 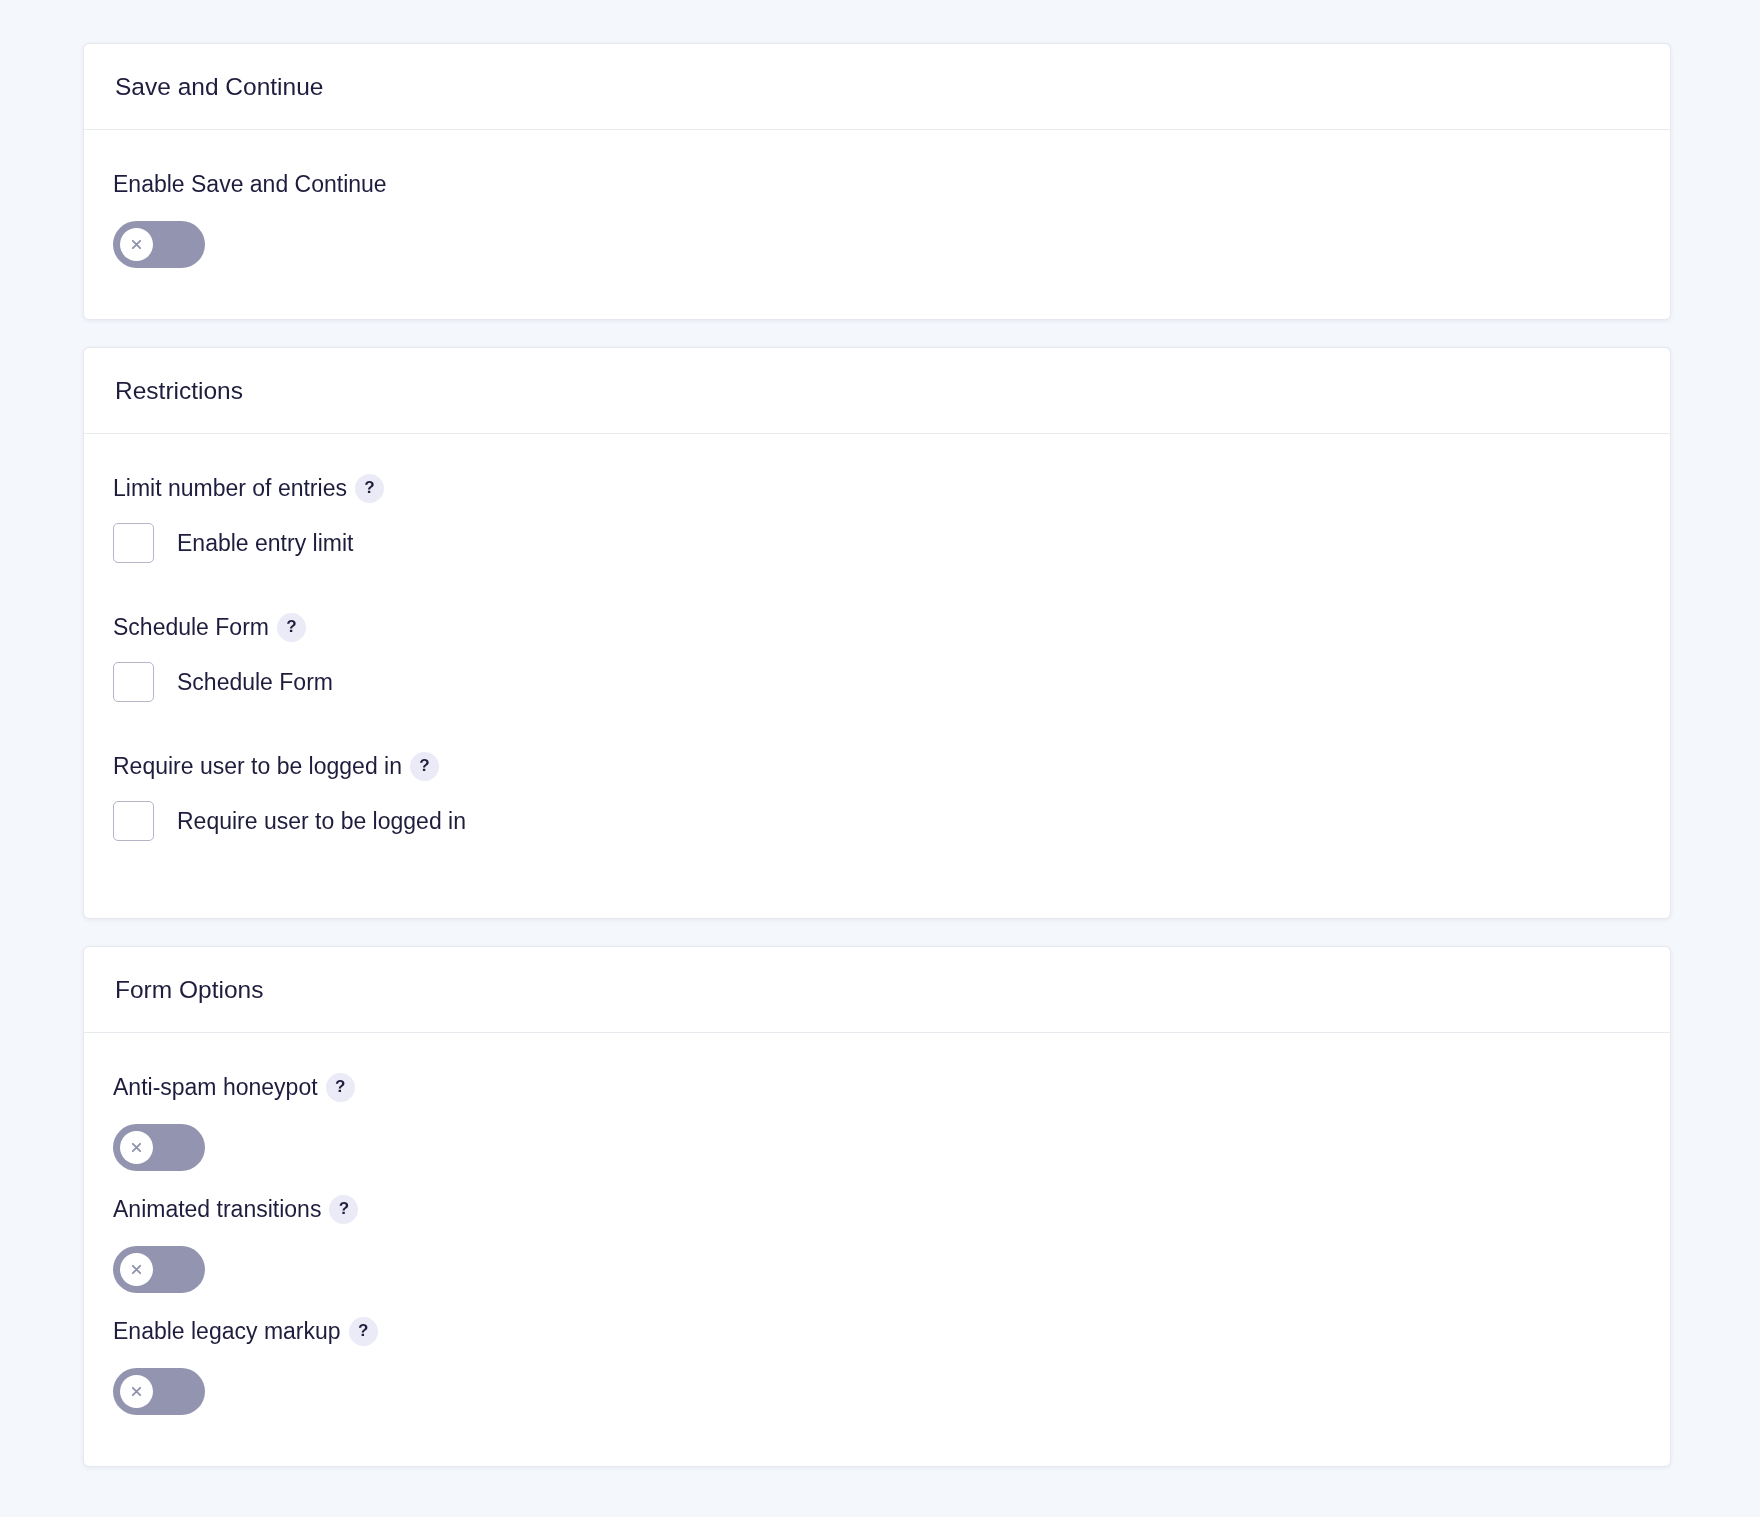 I want to click on card-title: Form Options, so click(x=189, y=989).